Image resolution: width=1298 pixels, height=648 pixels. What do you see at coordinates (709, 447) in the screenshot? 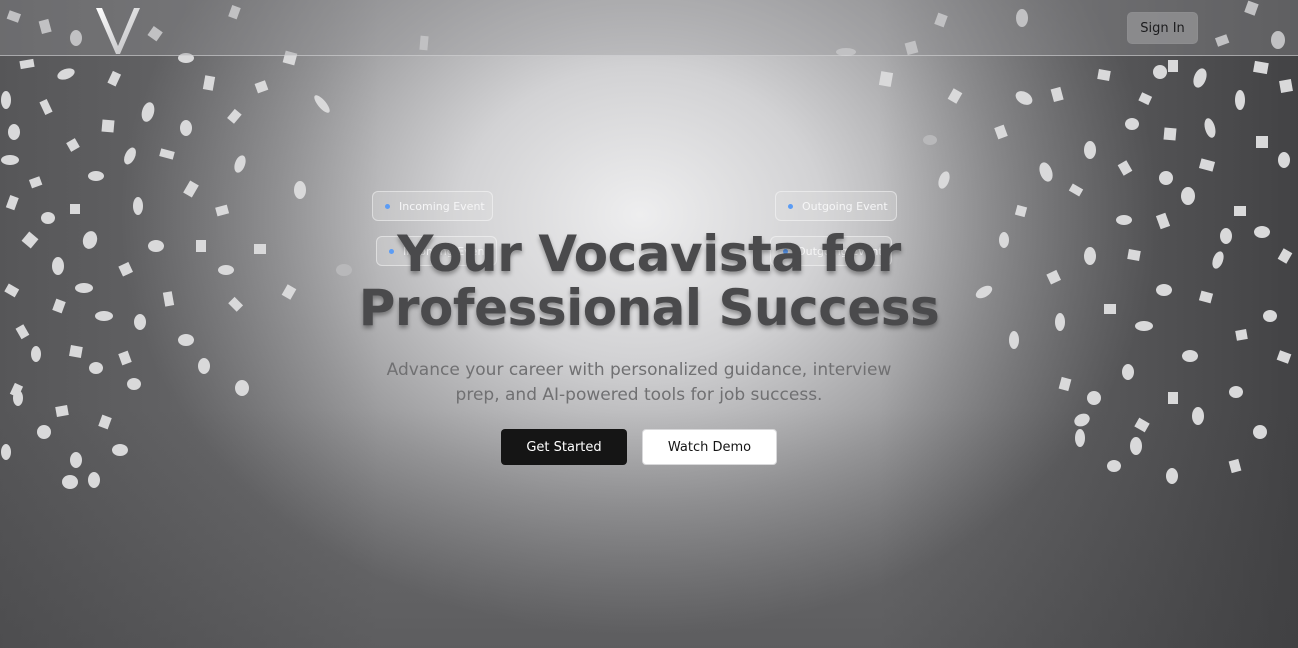
I see `watch-demo-button: Watch Demo` at bounding box center [709, 447].